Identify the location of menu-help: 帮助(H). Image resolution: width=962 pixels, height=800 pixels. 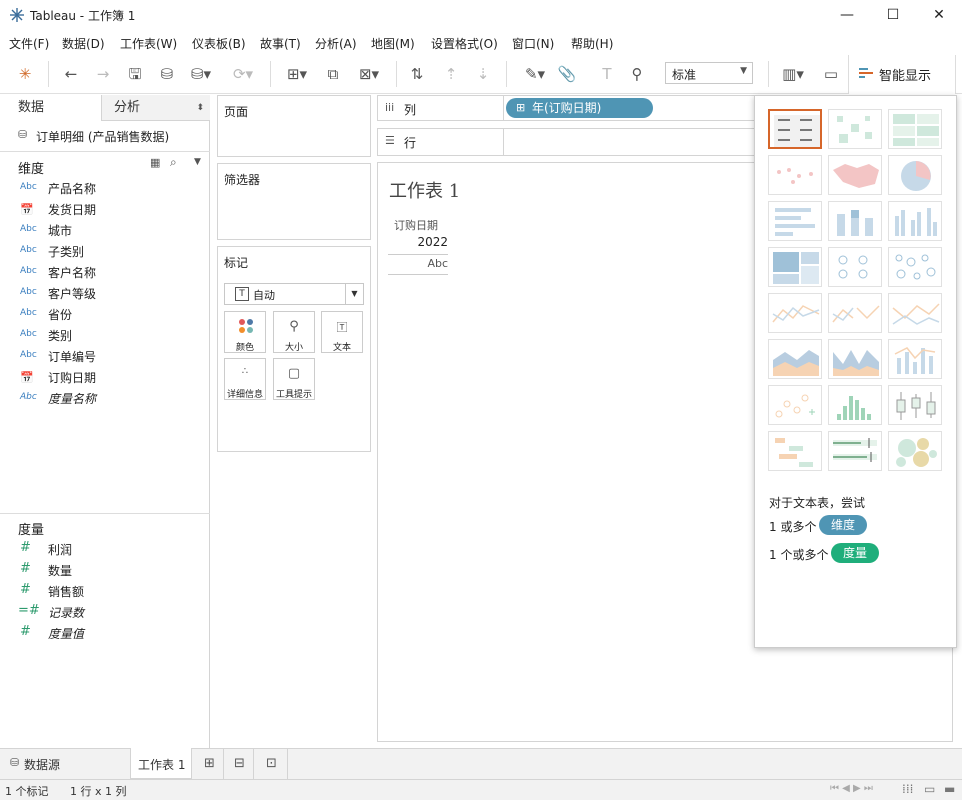
(592, 43).